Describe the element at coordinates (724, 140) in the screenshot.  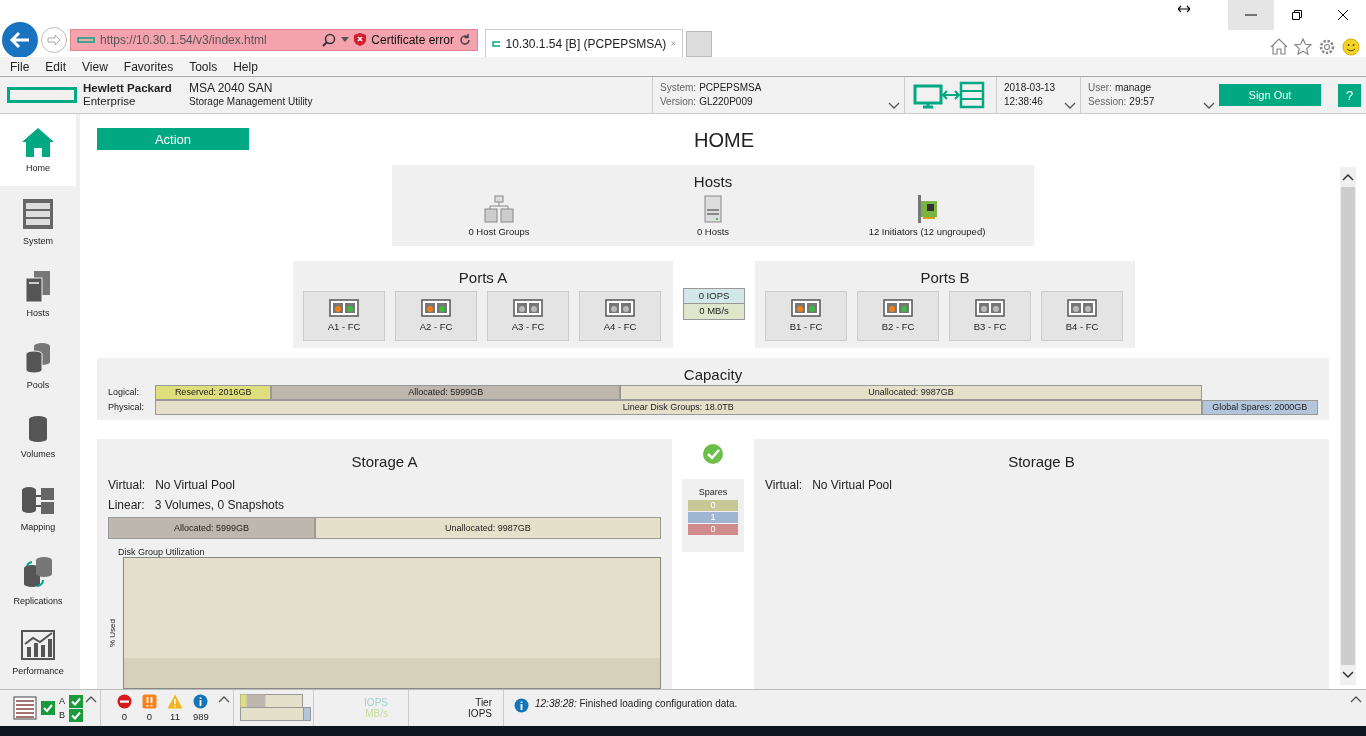
I see `page-title: HOME` at that location.